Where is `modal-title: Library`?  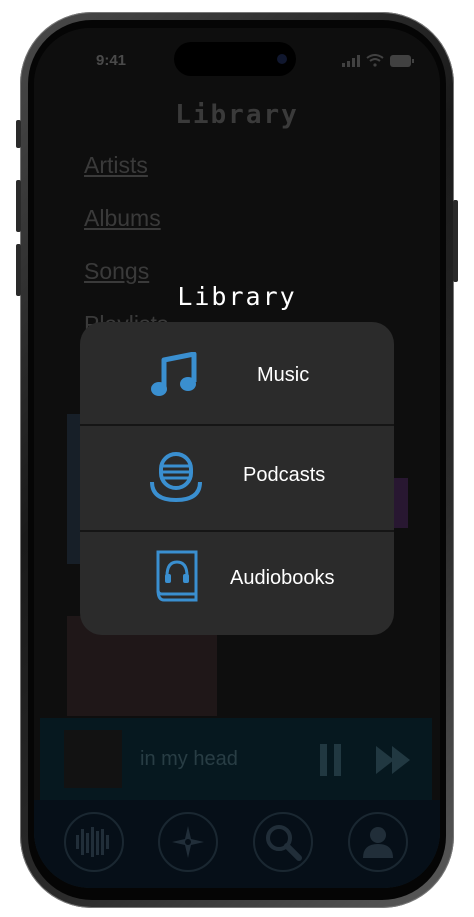 modal-title: Library is located at coordinates (237, 296).